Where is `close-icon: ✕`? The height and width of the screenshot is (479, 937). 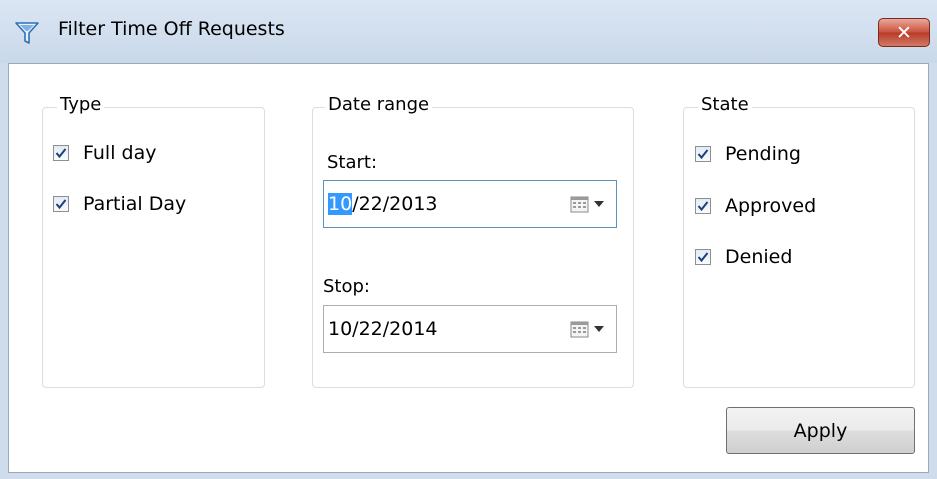
close-icon: ✕ is located at coordinates (904, 32).